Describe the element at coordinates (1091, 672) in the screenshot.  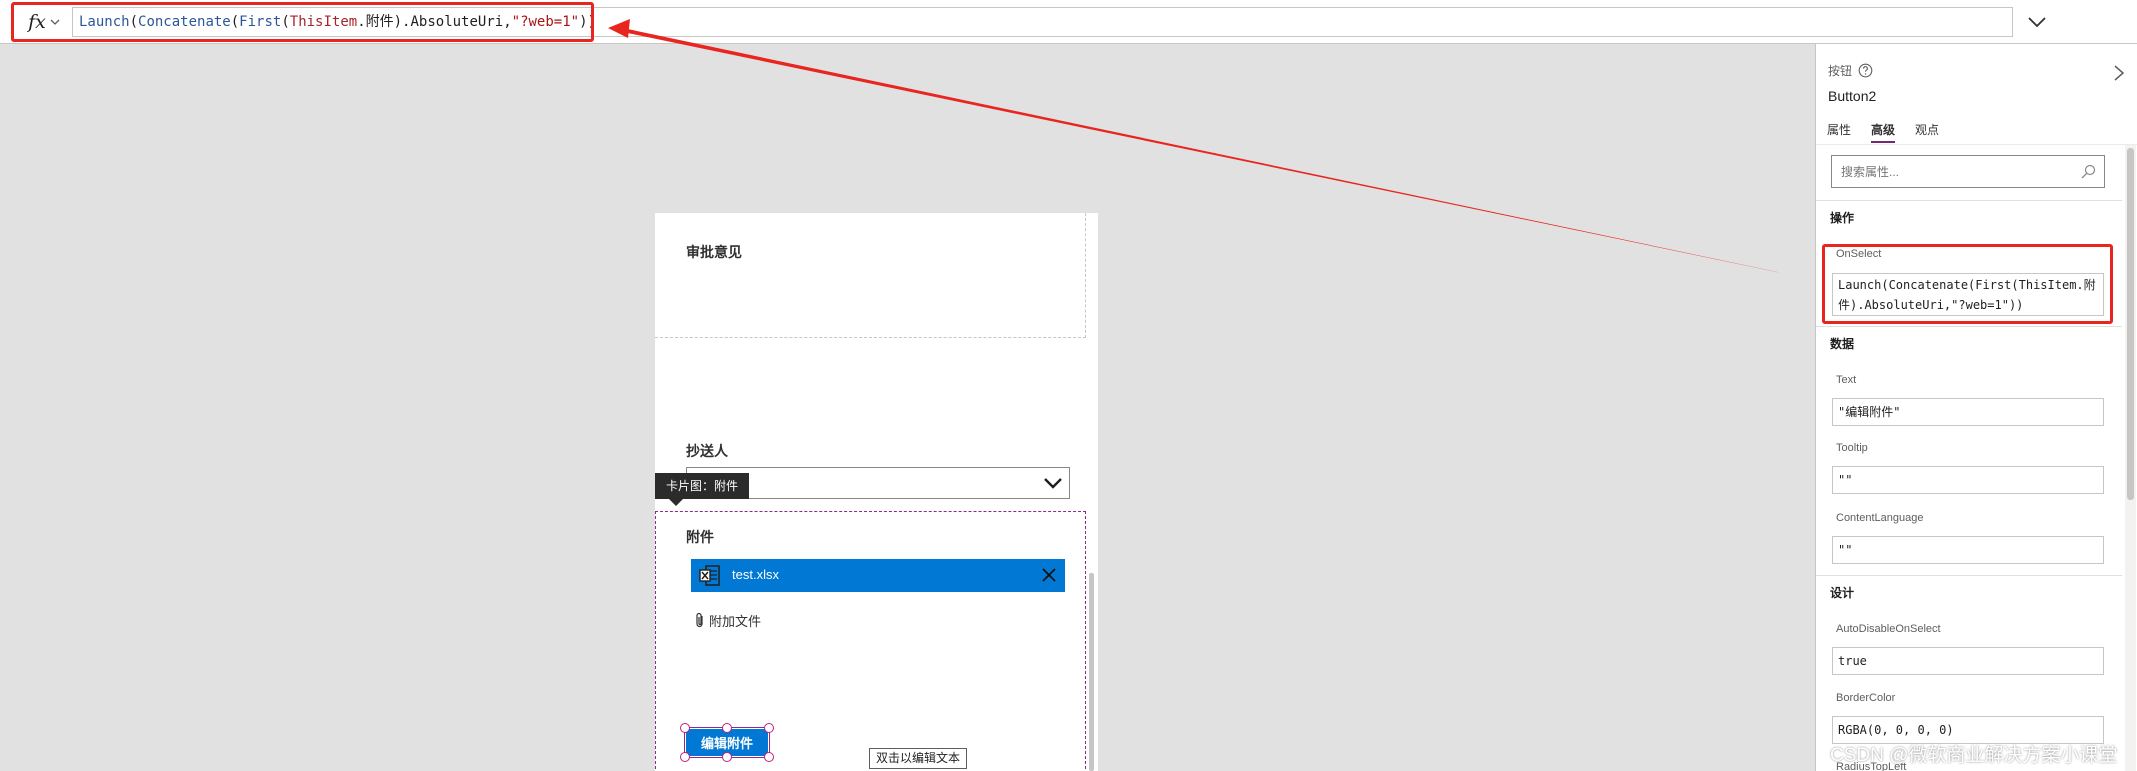
I see `form-scrollbar` at that location.